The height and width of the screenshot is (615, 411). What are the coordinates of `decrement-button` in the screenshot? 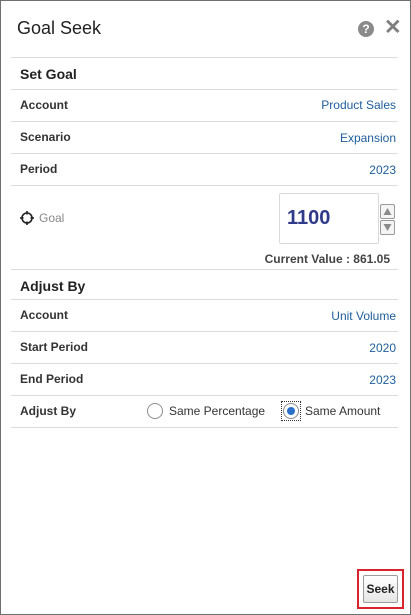 It's located at (387, 227).